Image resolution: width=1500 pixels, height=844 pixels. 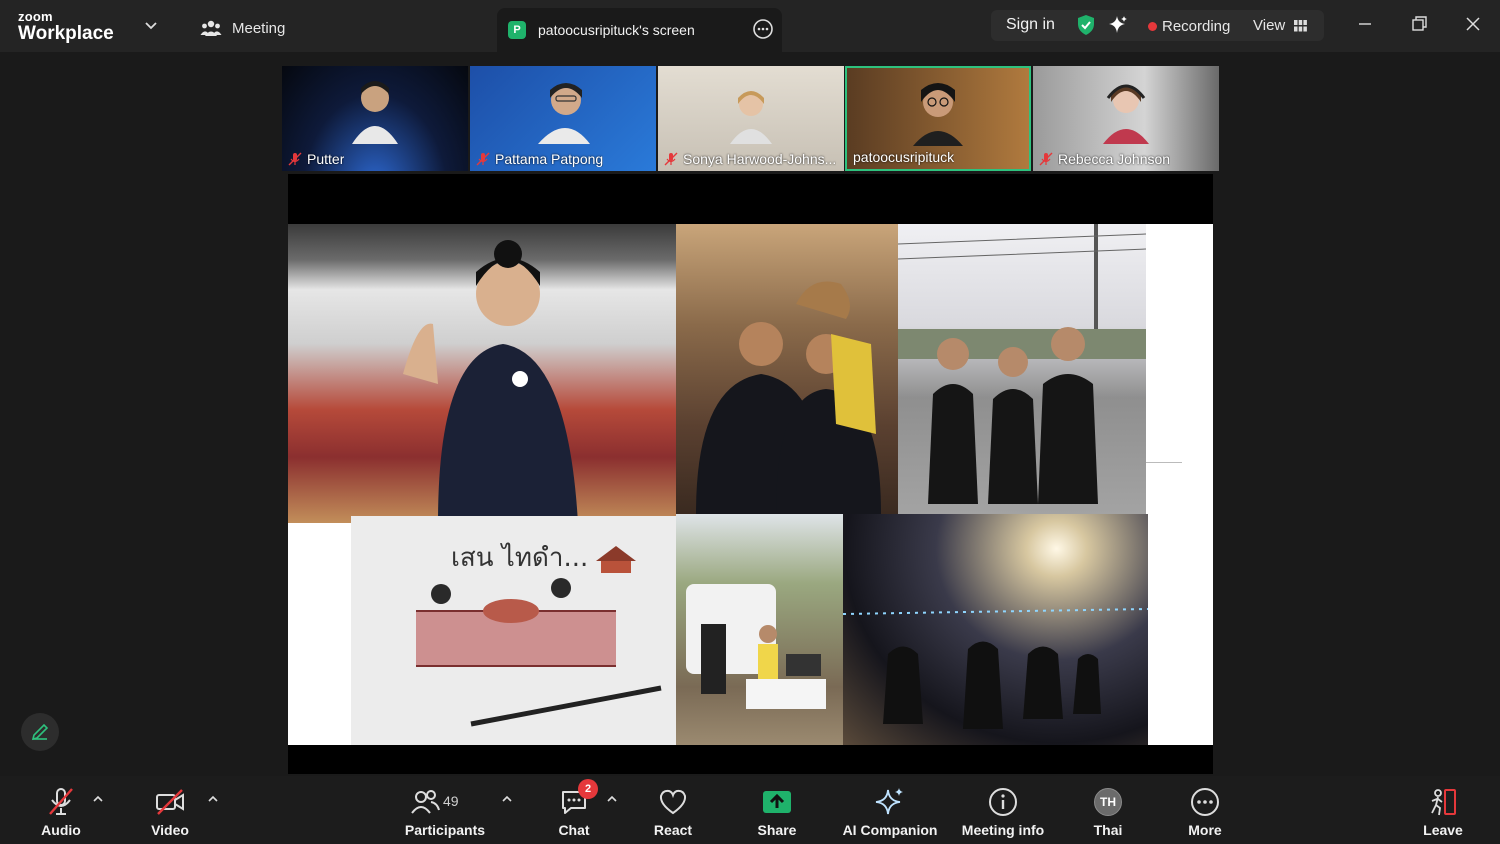 I want to click on video-off-icon, so click(x=170, y=802).